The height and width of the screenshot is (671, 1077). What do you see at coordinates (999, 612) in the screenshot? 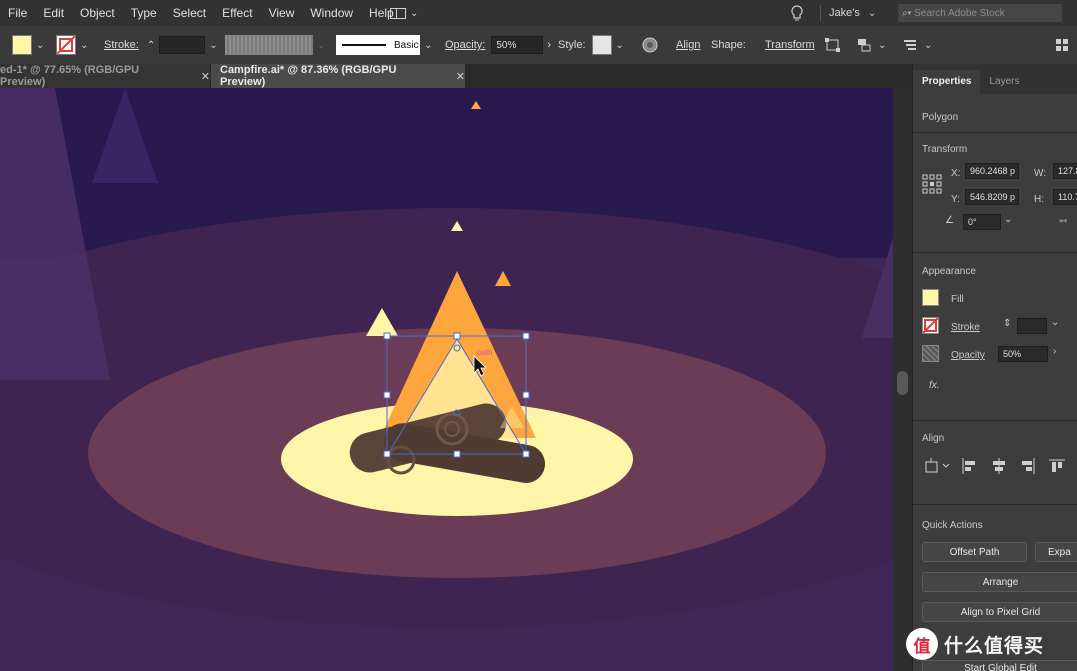
I see `align-pixel-grid-button: Align to Pixel Grid` at bounding box center [999, 612].